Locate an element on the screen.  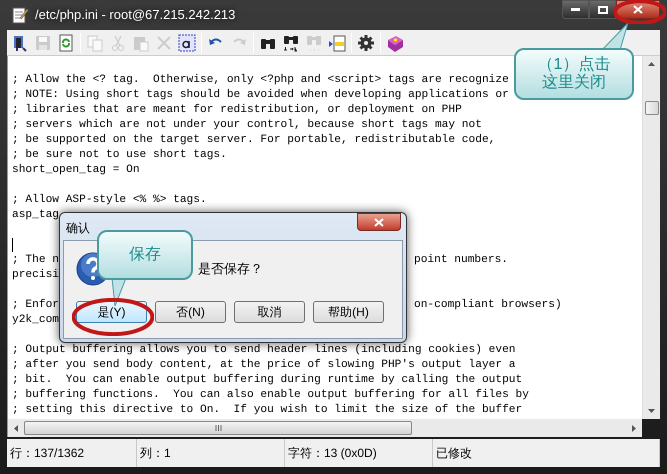
dialog-button: 否(N) is located at coordinates (190, 312).